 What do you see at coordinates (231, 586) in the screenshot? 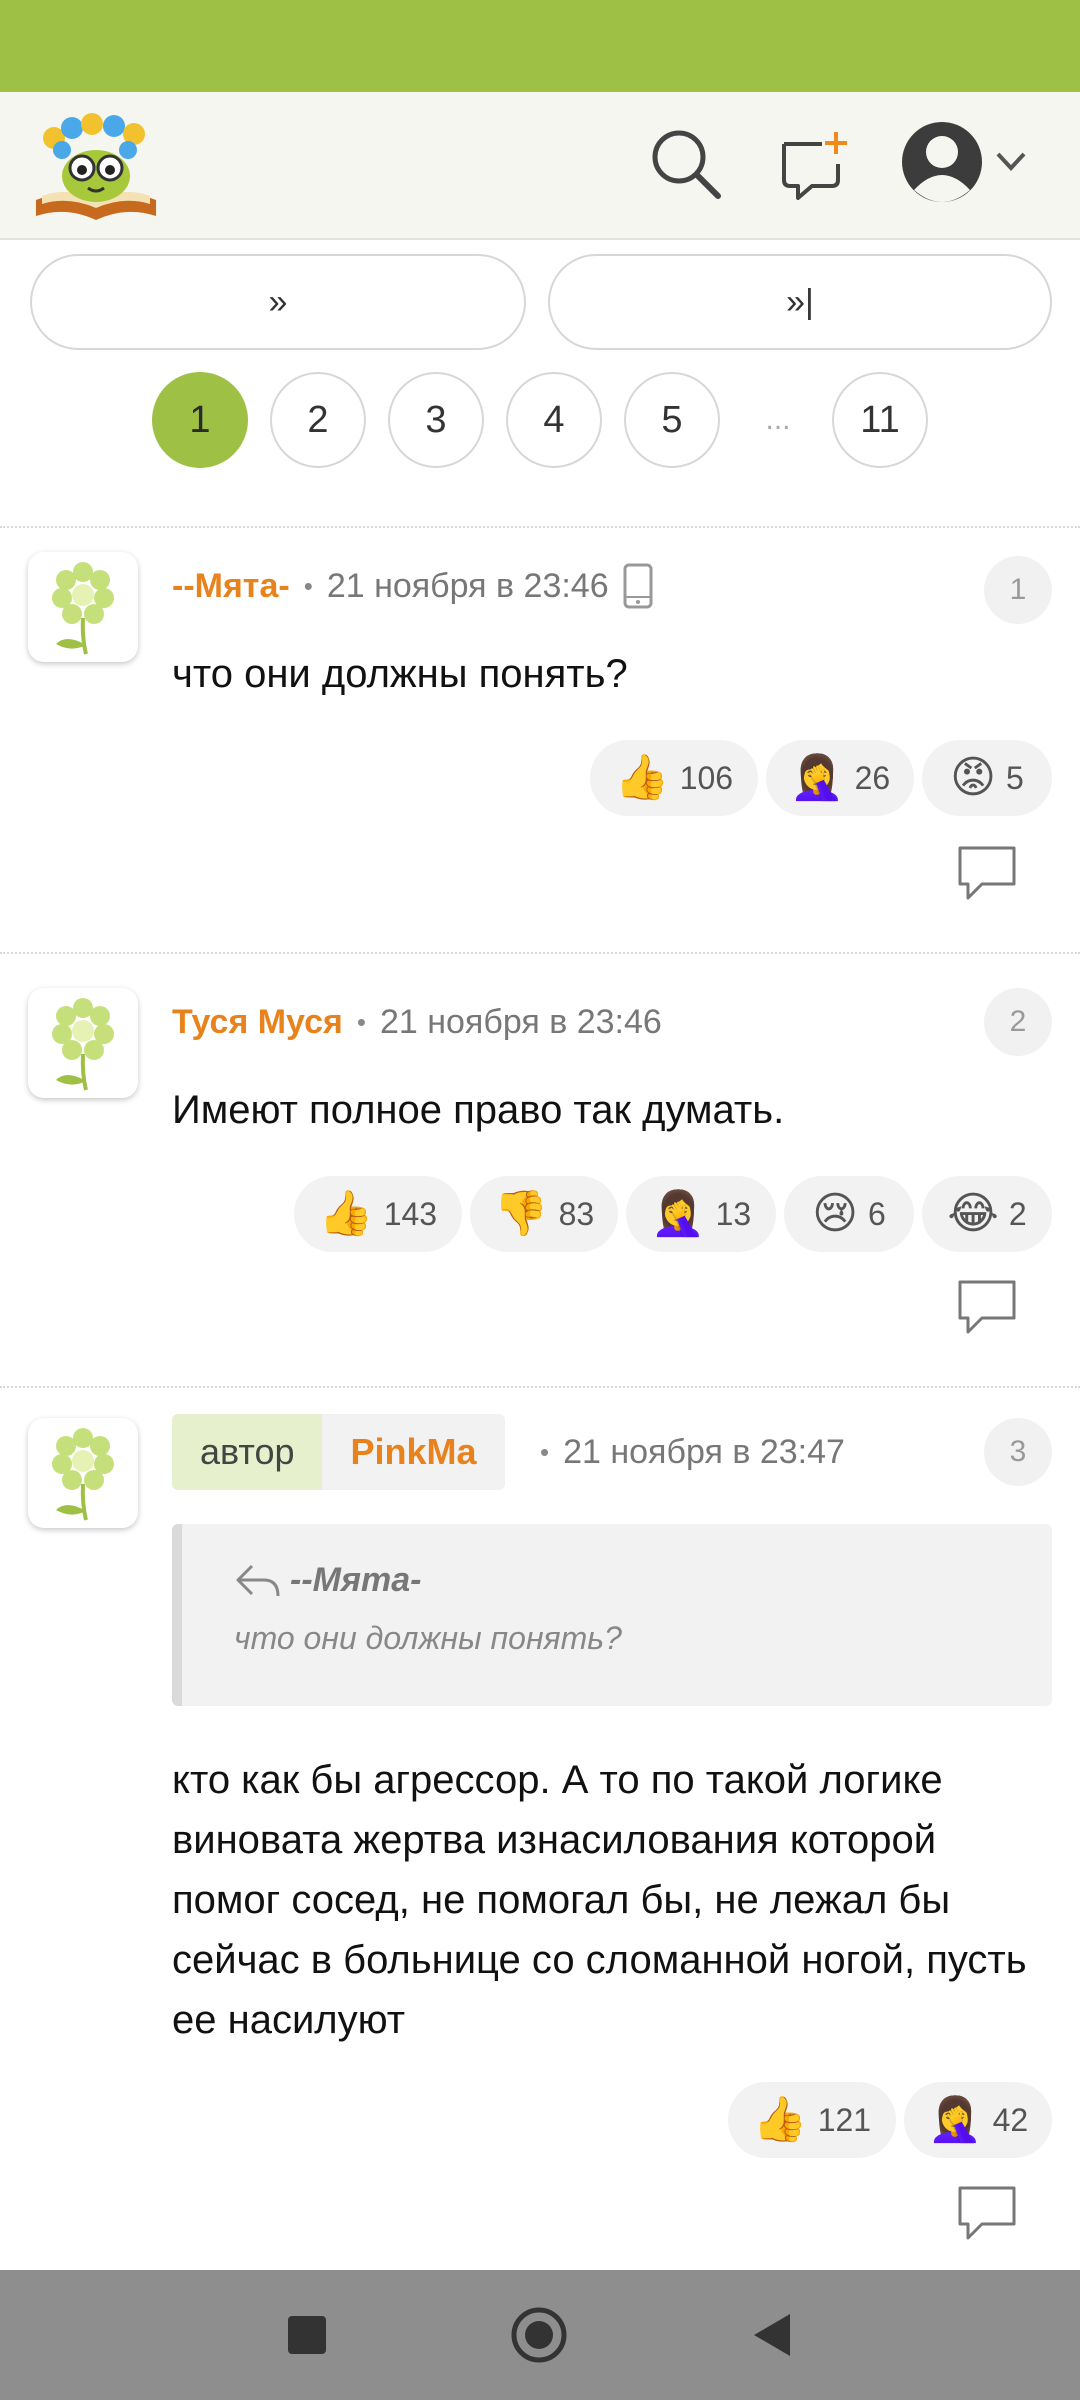
I see `comment-author: --Мята-` at bounding box center [231, 586].